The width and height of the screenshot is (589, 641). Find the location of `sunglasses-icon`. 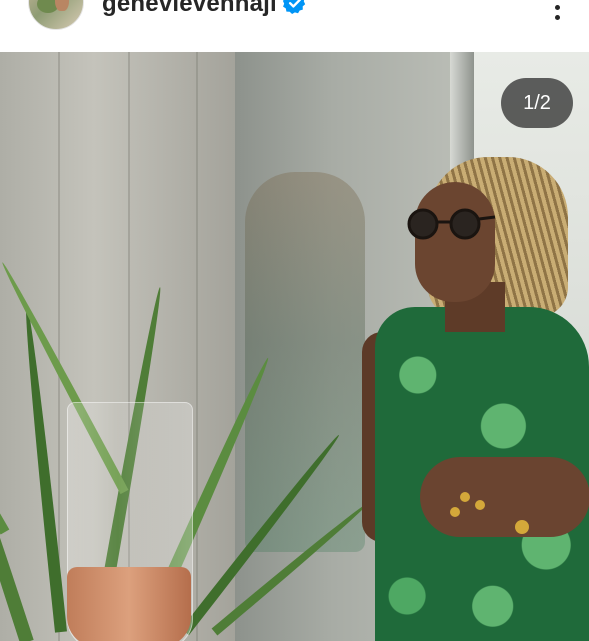

sunglasses-icon is located at coordinates (451, 224).